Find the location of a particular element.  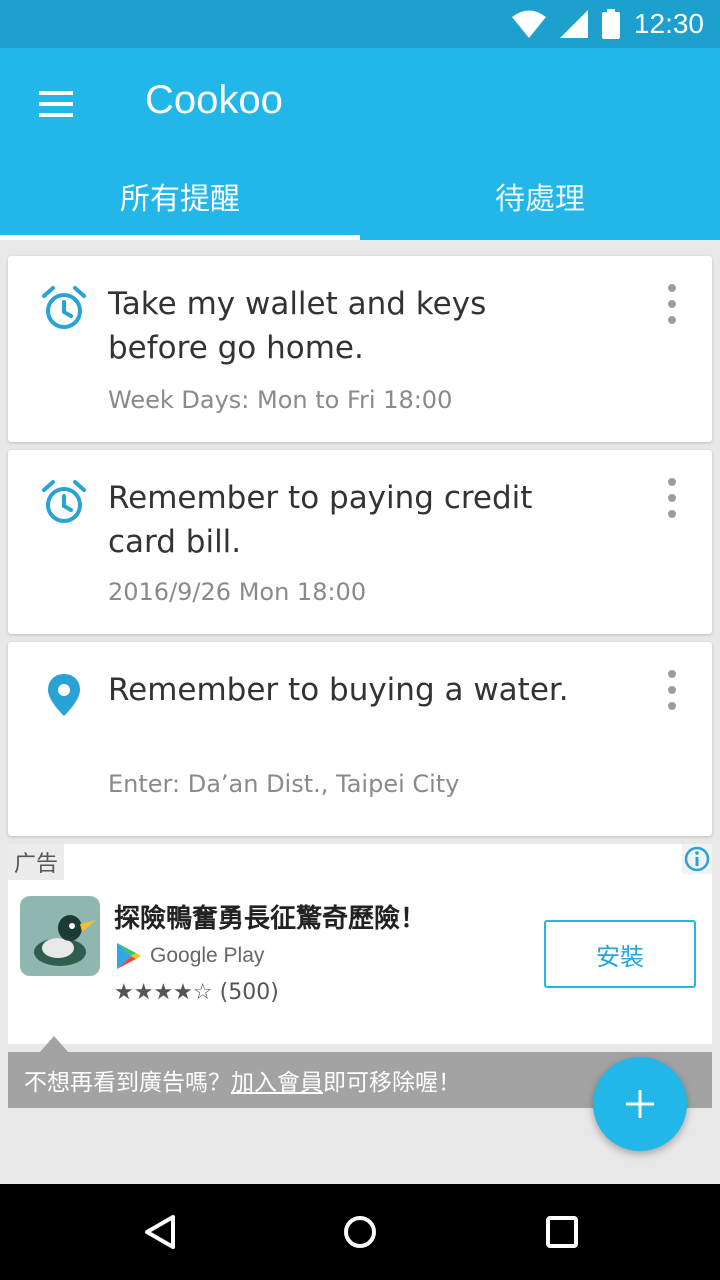

promo-suffix: 即可移除喔！ is located at coordinates (392, 1083).